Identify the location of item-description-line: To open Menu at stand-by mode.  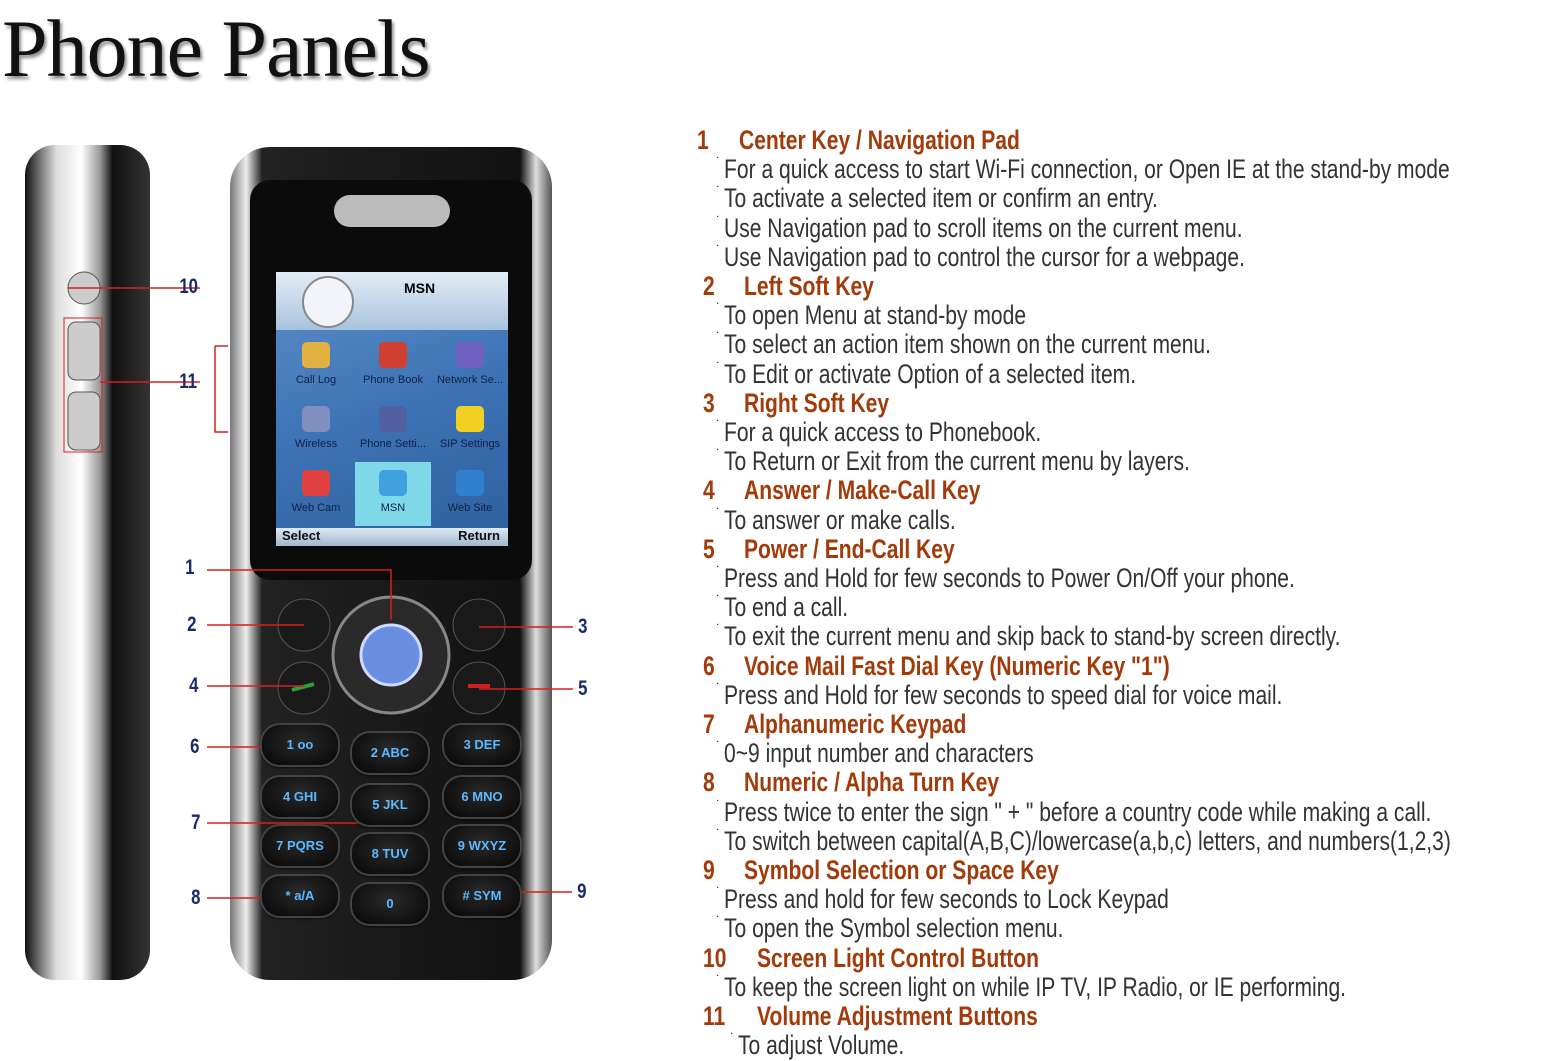
(875, 315).